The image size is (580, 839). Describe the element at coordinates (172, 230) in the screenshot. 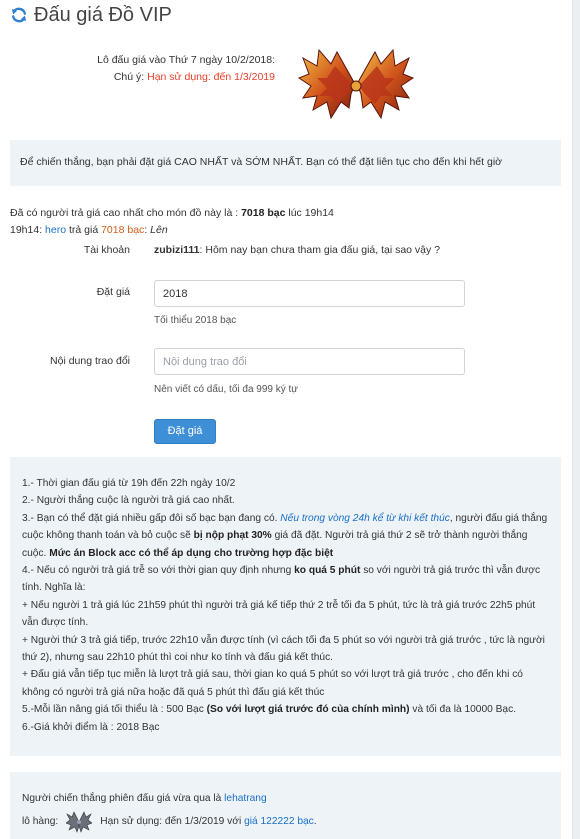

I see `bid-log-entry: 19h14: hero trả giá 7018 bạc: Lên` at that location.